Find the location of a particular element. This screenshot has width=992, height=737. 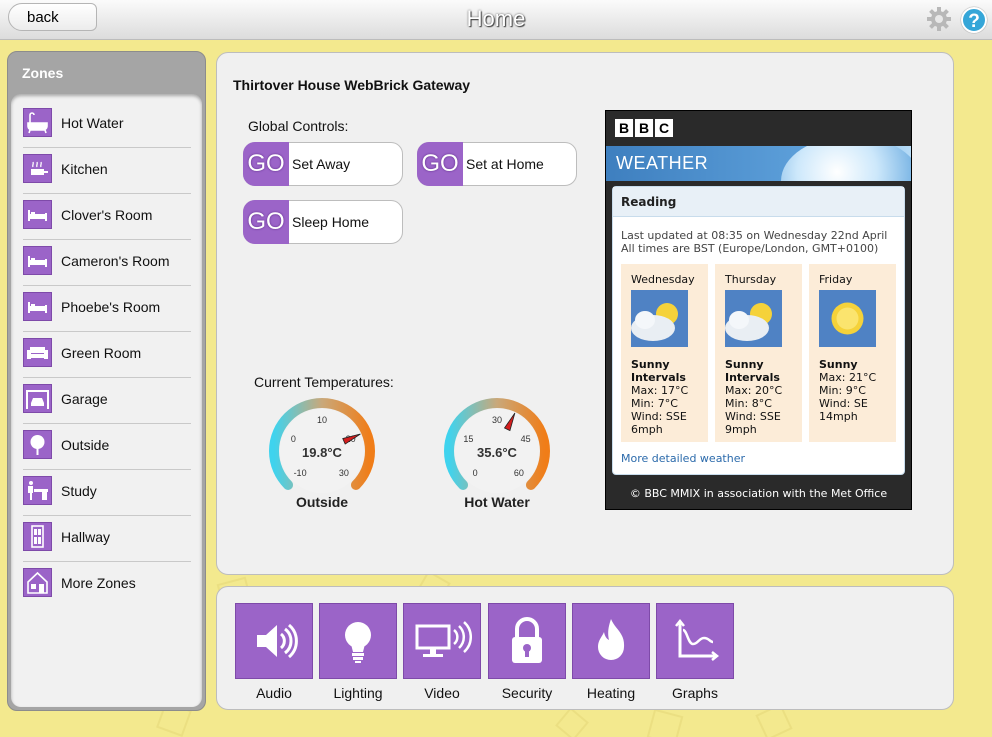

security-button: Security is located at coordinates (527, 652).